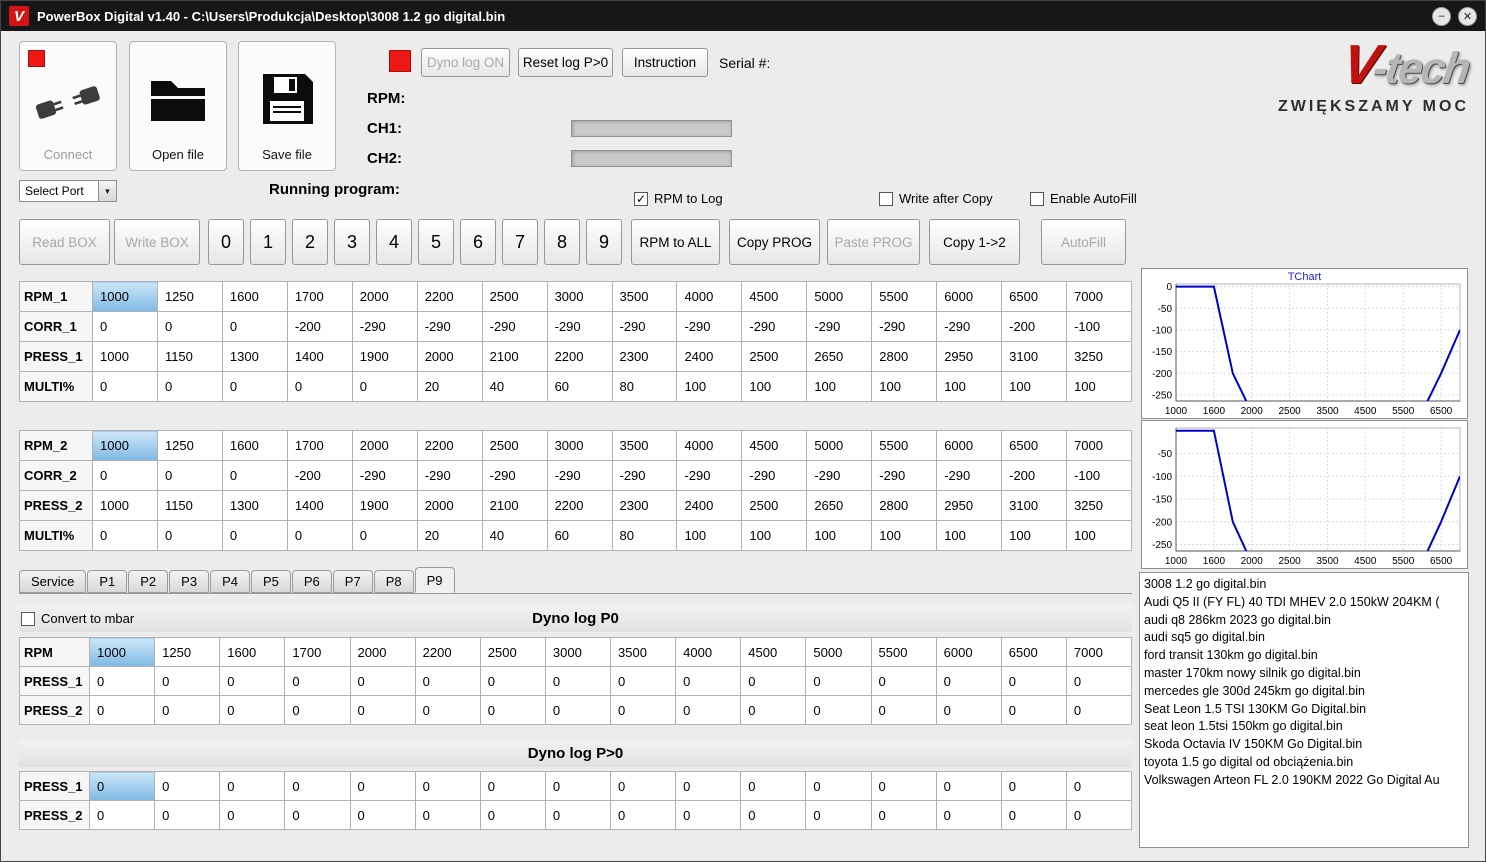 Image resolution: width=1486 pixels, height=862 pixels. Describe the element at coordinates (254, 505) in the screenshot. I see `grid-cell: 1300` at that location.